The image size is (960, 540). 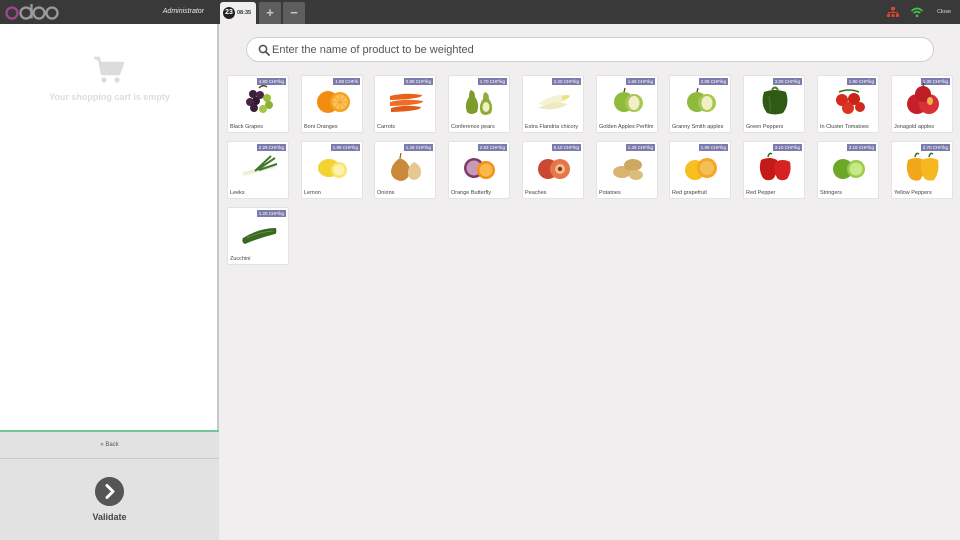 I want to click on product-name: Red grapefruit, so click(x=689, y=192).